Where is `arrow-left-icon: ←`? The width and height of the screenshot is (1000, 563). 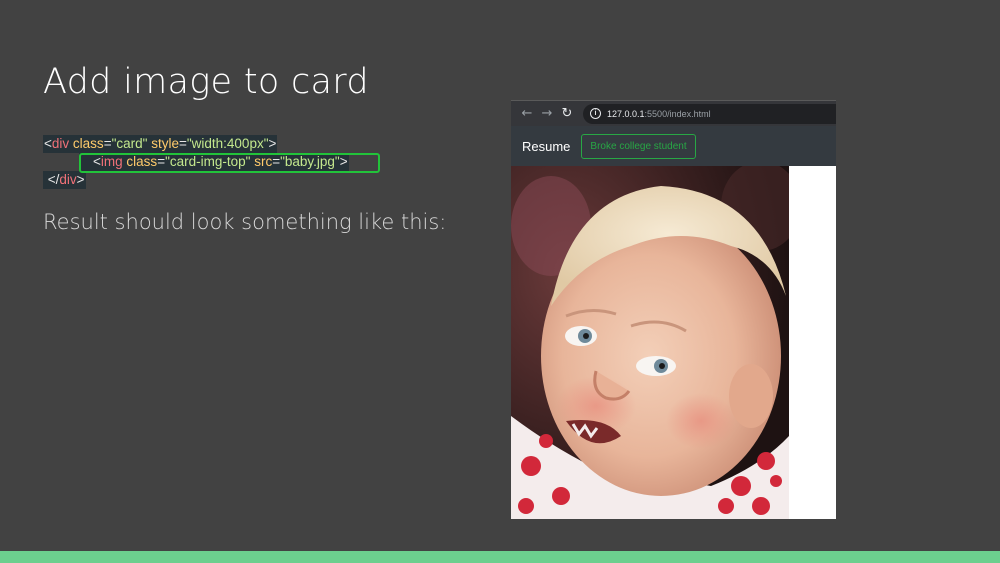 arrow-left-icon: ← is located at coordinates (527, 114).